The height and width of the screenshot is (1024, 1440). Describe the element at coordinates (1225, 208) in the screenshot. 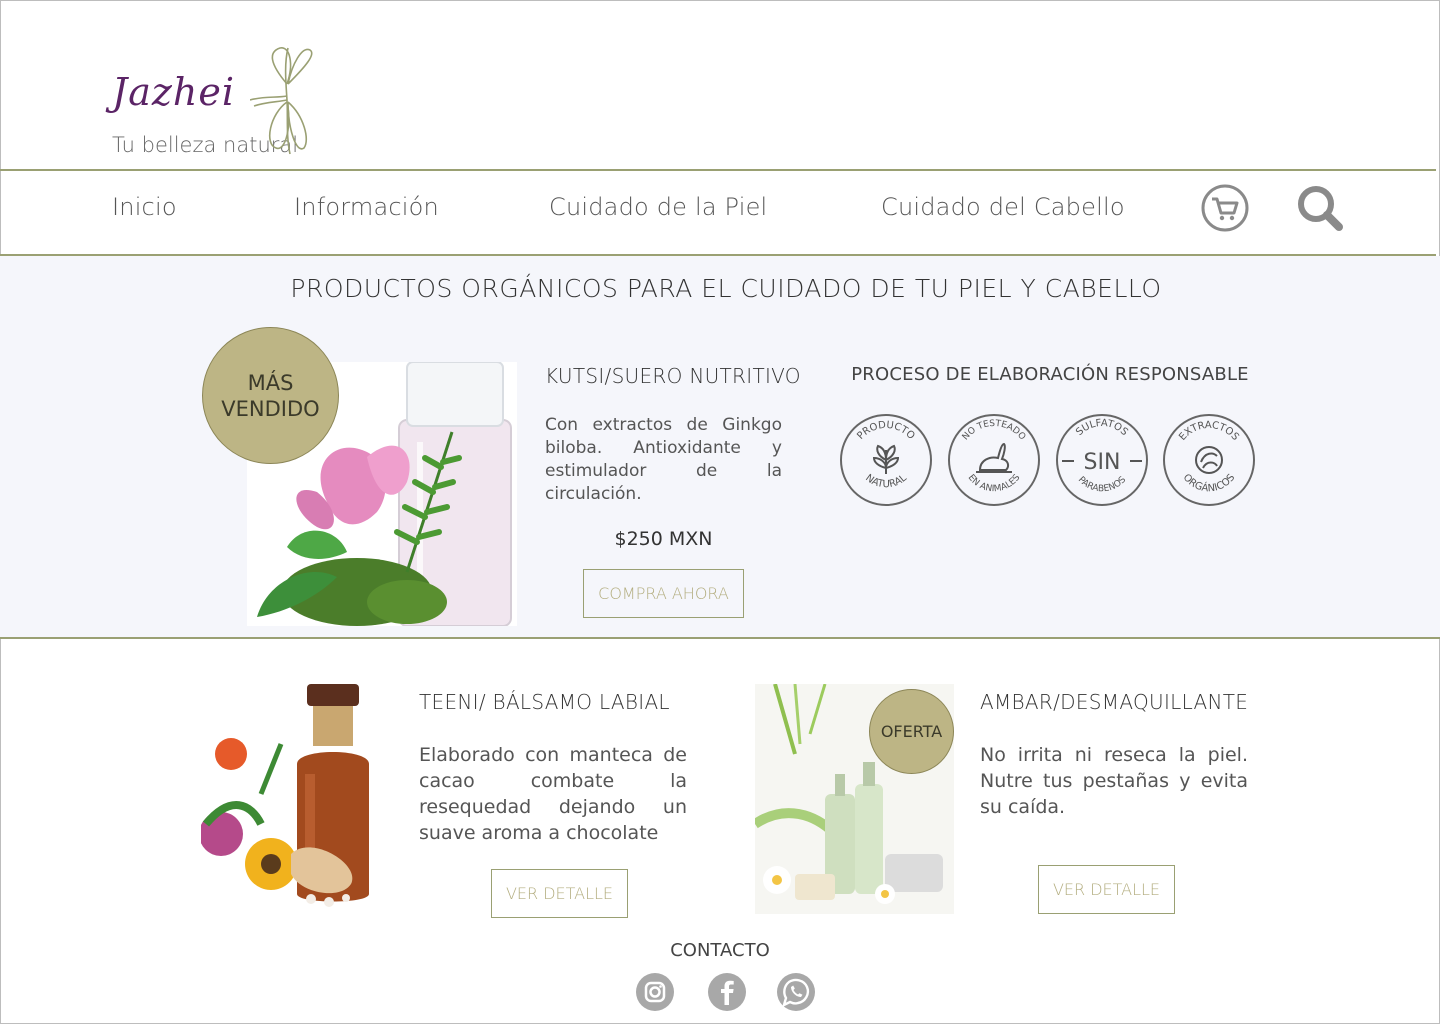

I see `cart-icon` at that location.